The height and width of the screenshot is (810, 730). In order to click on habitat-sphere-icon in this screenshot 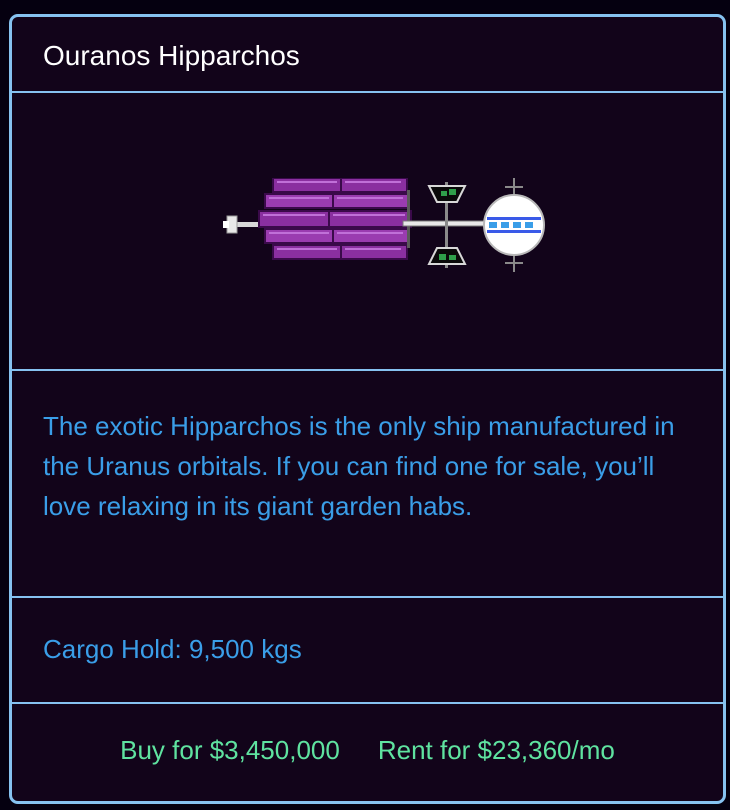, I will do `click(514, 225)`.